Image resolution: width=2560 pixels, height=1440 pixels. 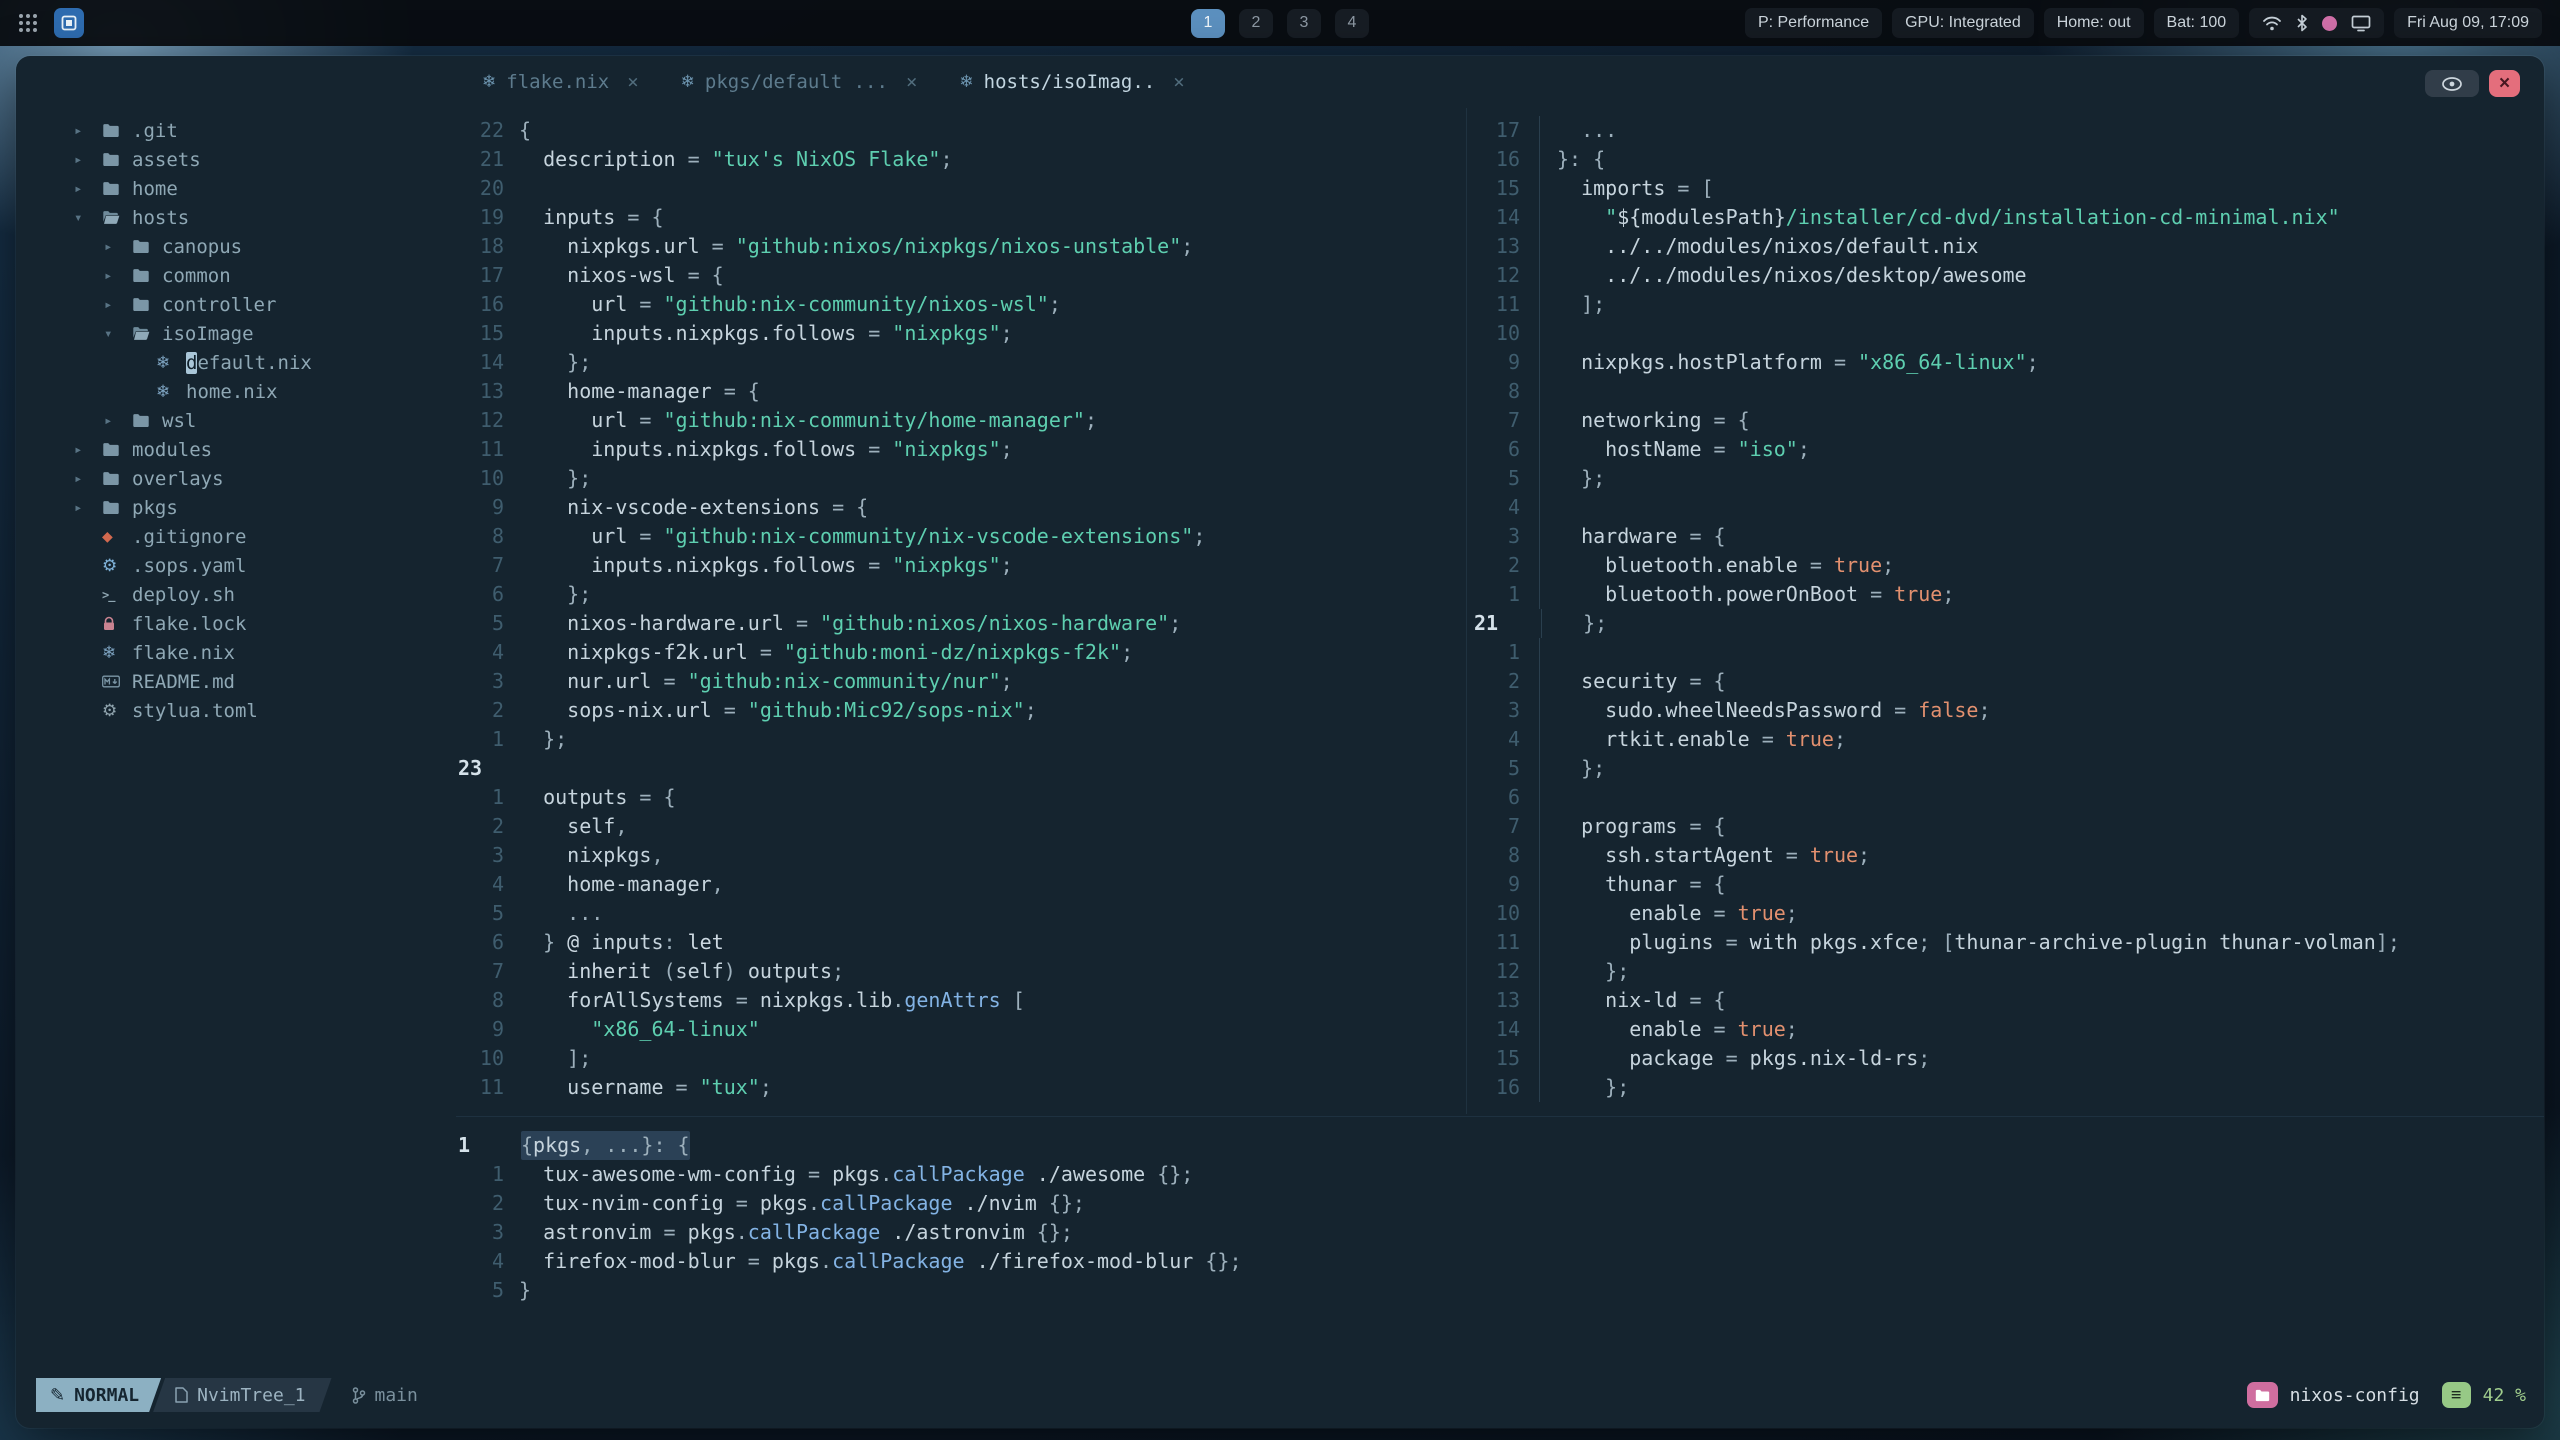 What do you see at coordinates (591, 855) in the screenshot?
I see `code-text: nixpkgs,` at bounding box center [591, 855].